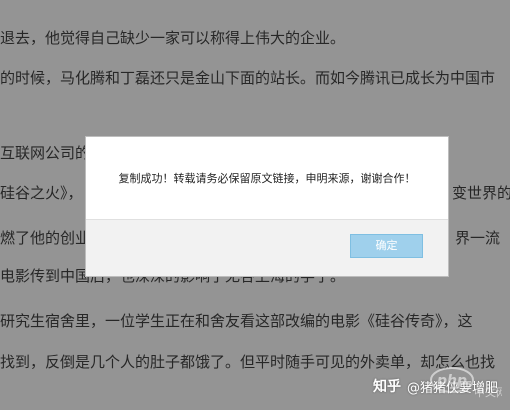 The height and width of the screenshot is (410, 510). I want to click on zhihu-watermark: 知乎 @猪猪侠要增肥, so click(435, 386).